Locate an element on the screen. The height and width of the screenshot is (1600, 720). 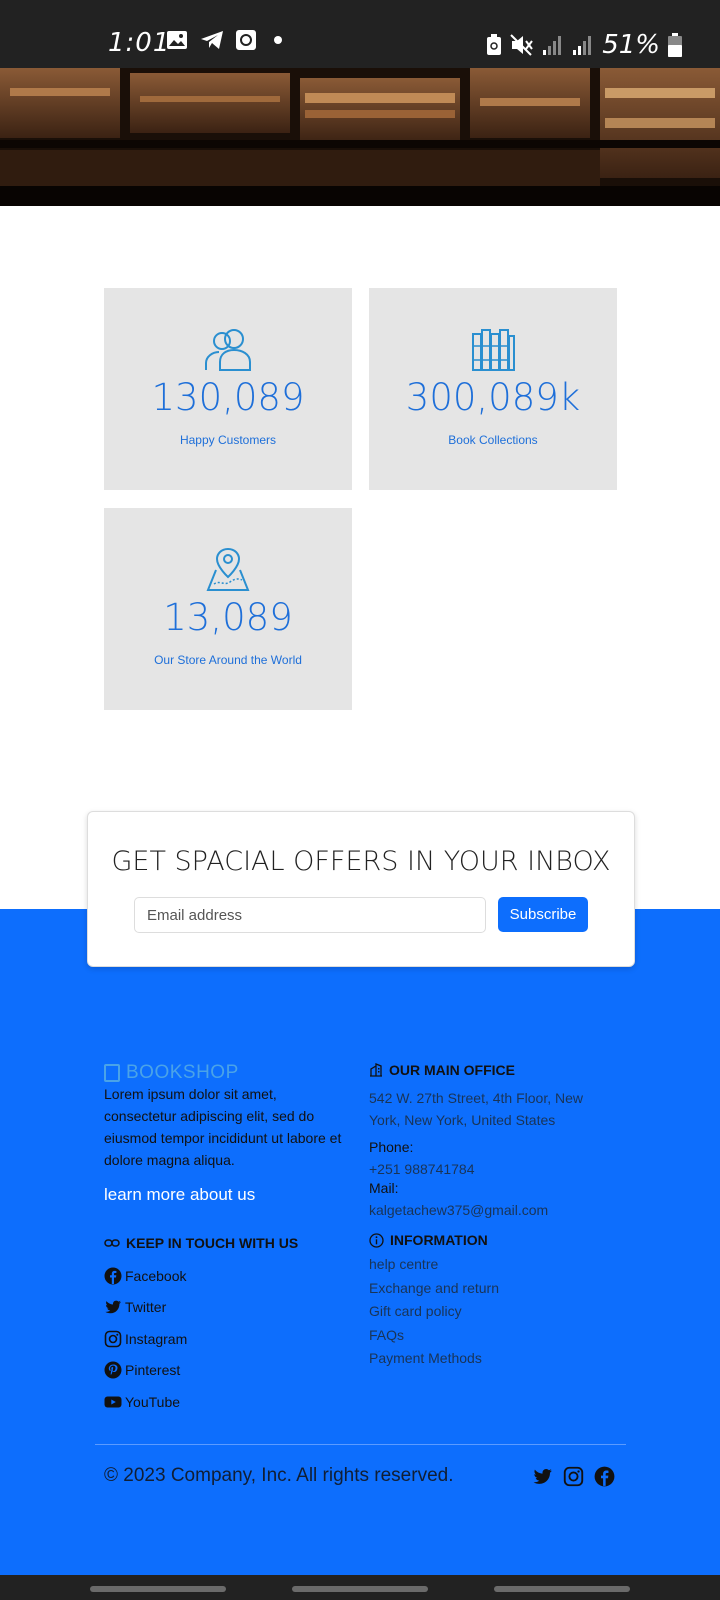
subscribe-button: Subscribe is located at coordinates (543, 914).